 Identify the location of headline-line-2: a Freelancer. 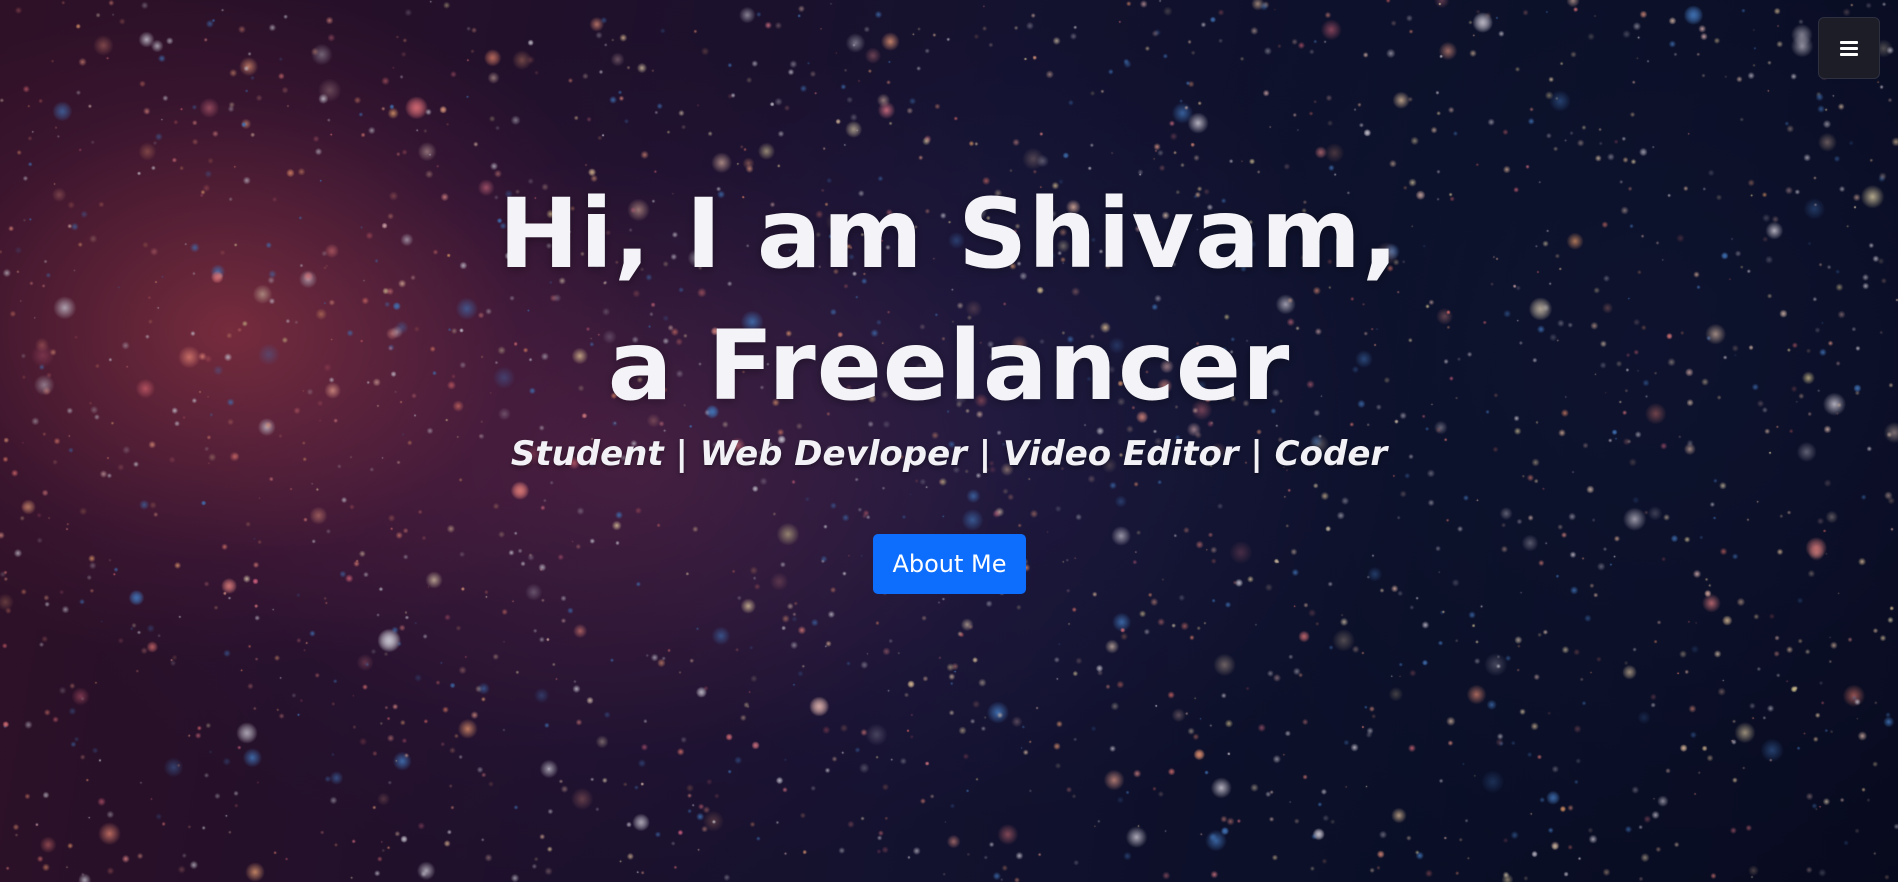
(949, 366).